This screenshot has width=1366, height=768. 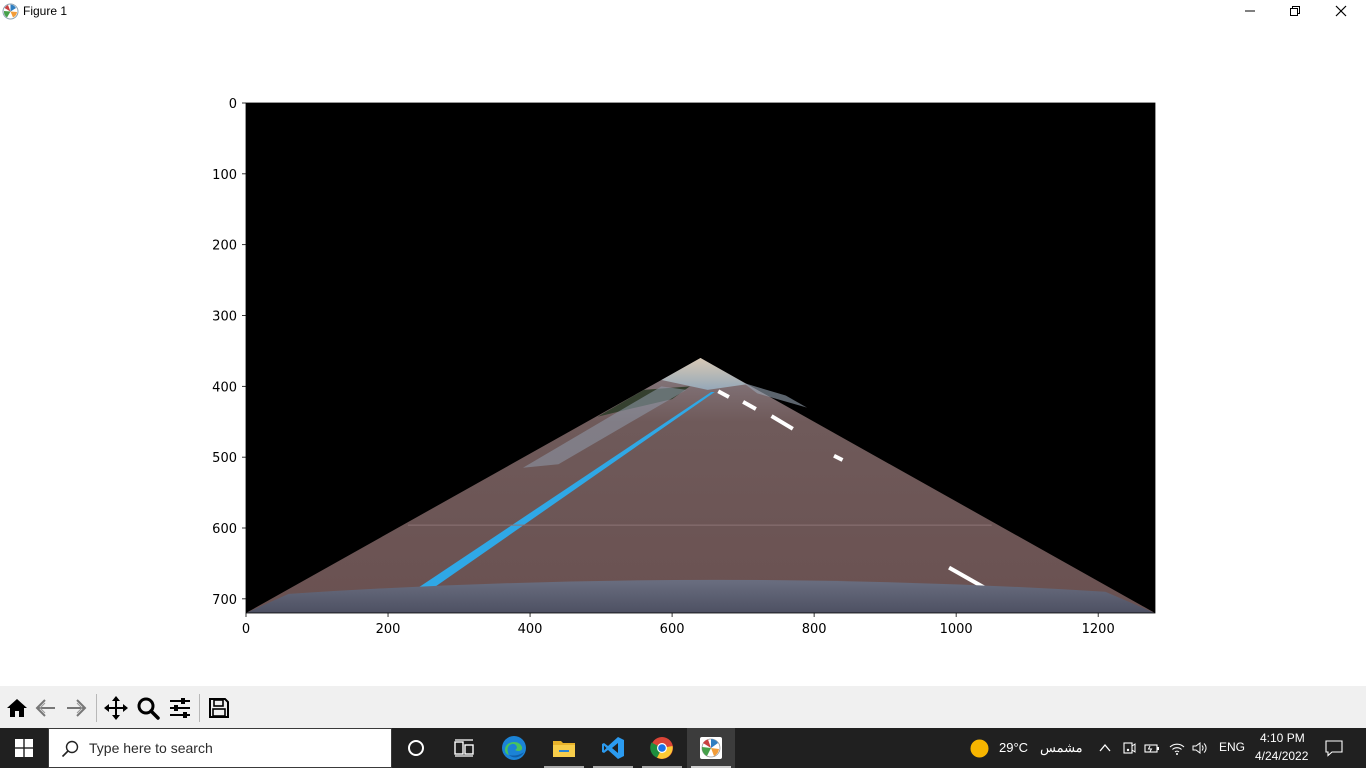 I want to click on vscode-button, so click(x=613, y=748).